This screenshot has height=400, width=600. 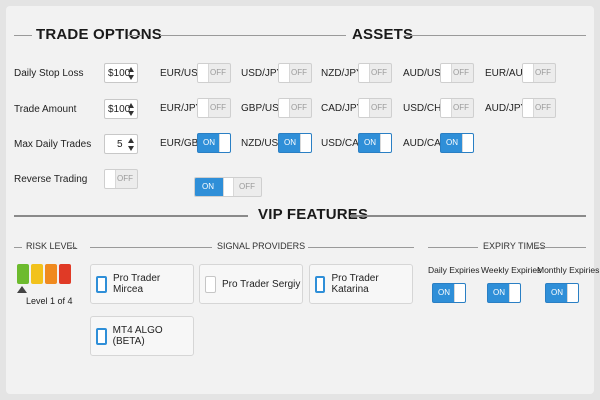 What do you see at coordinates (18, 247) in the screenshot?
I see `risk-level-rule-left` at bounding box center [18, 247].